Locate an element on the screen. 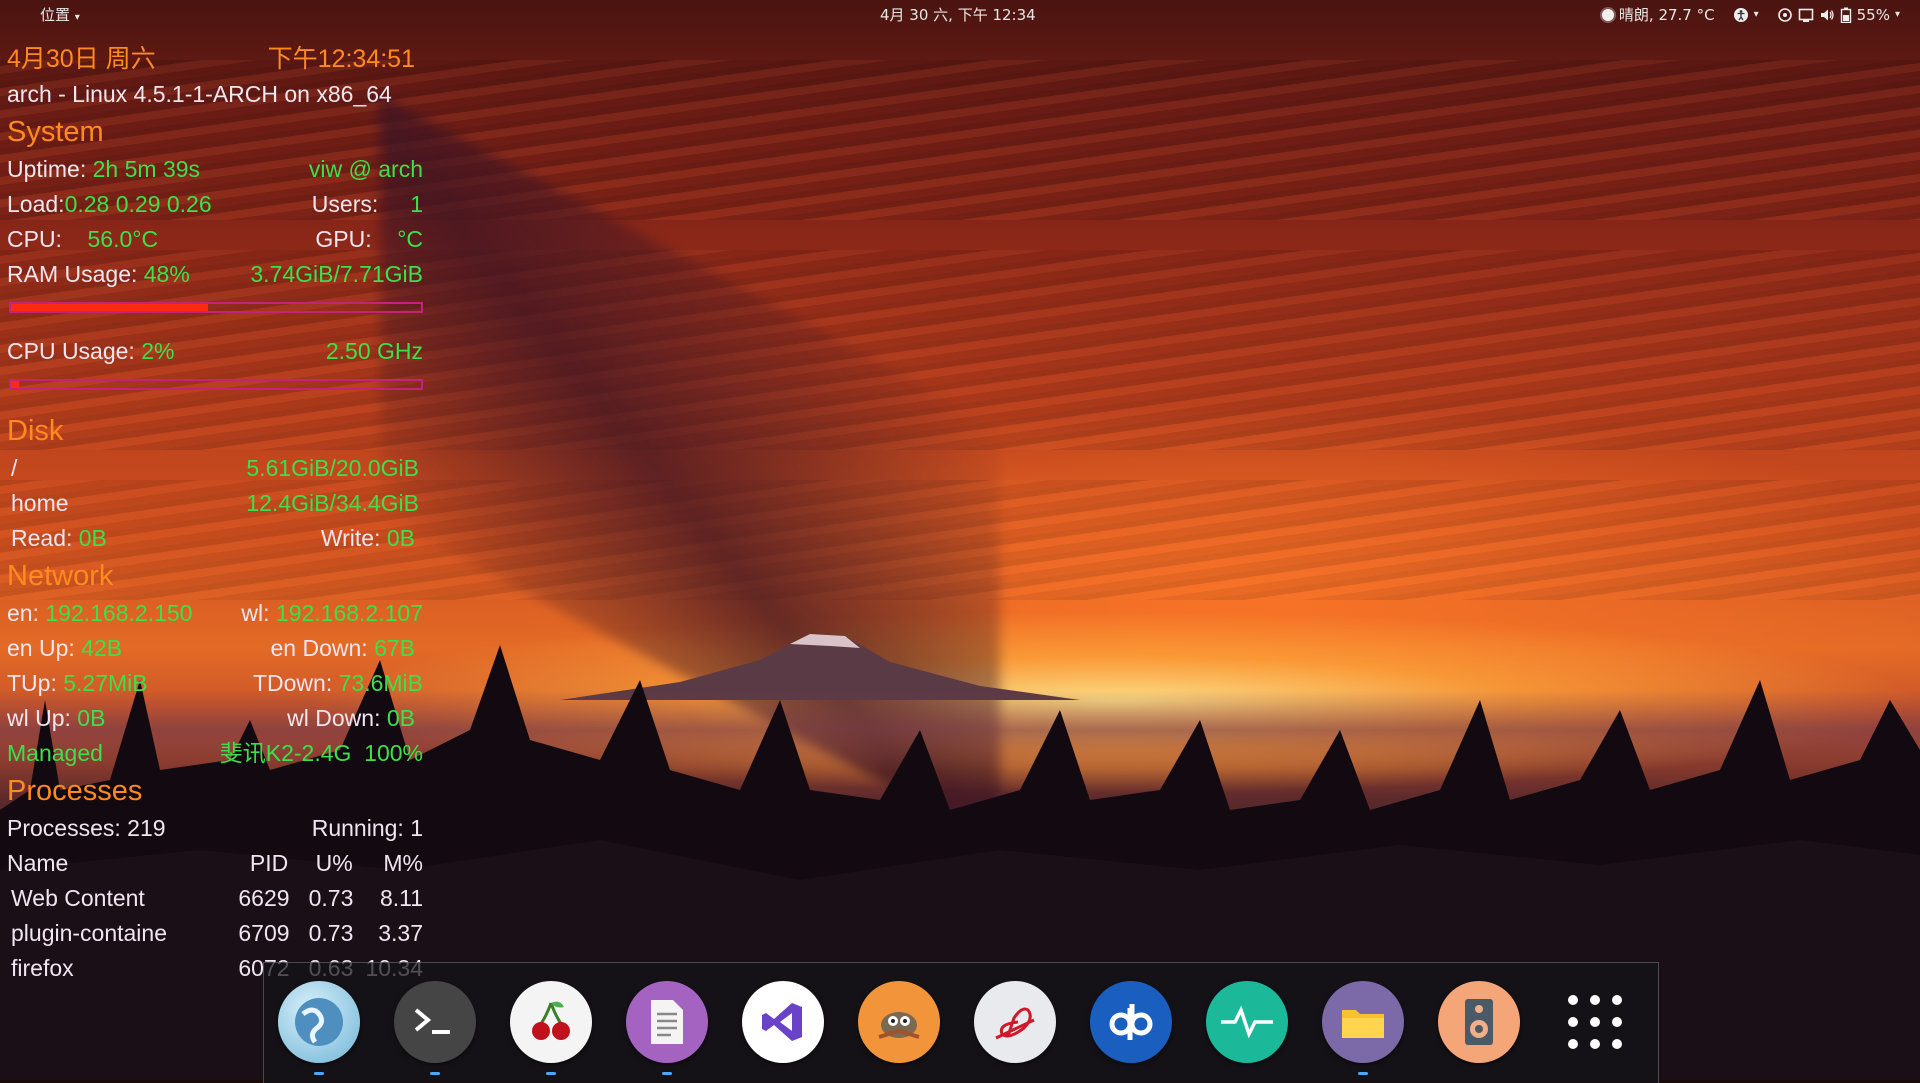 The width and height of the screenshot is (1920, 1083). cpu-usage-fill is located at coordinates (15, 384).